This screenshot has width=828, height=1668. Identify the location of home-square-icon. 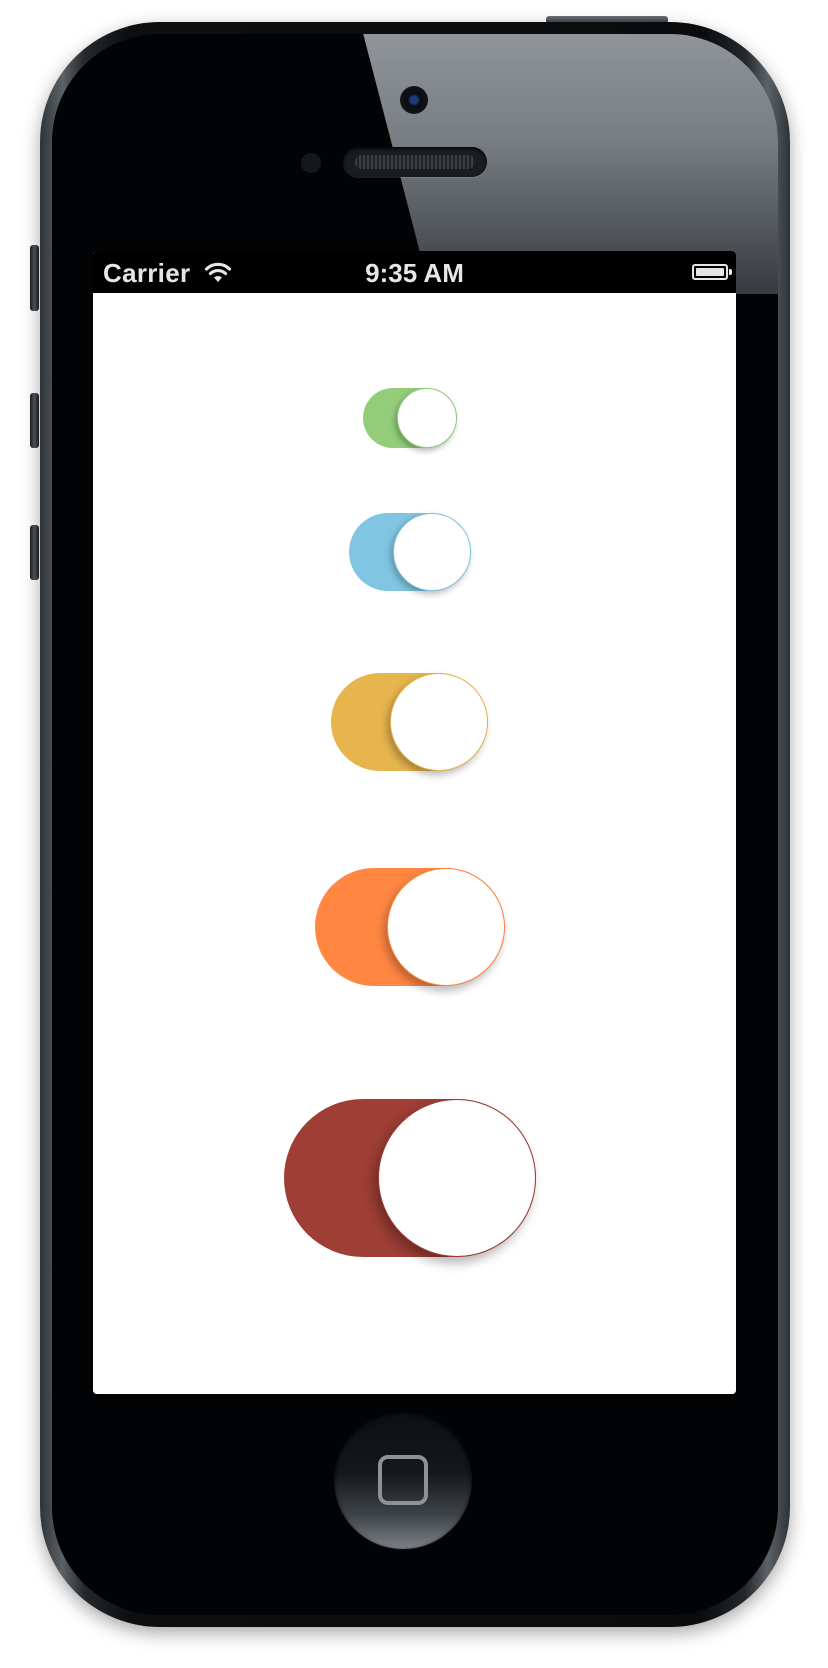
(403, 1480).